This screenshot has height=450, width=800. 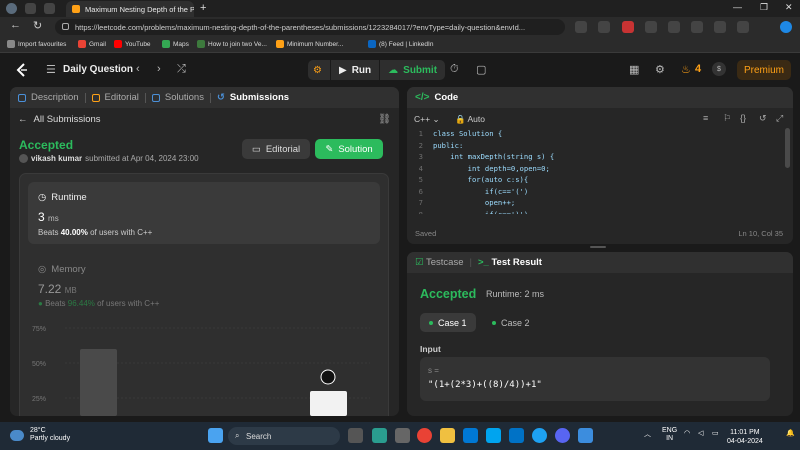 What do you see at coordinates (175, 44) in the screenshot?
I see `bookmark-maps: Maps` at bounding box center [175, 44].